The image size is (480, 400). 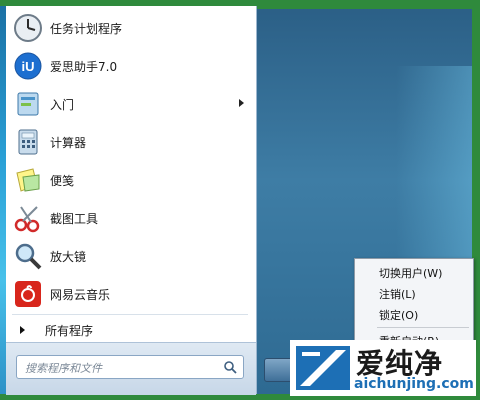 I want to click on getting-started-icon, so click(x=28, y=104).